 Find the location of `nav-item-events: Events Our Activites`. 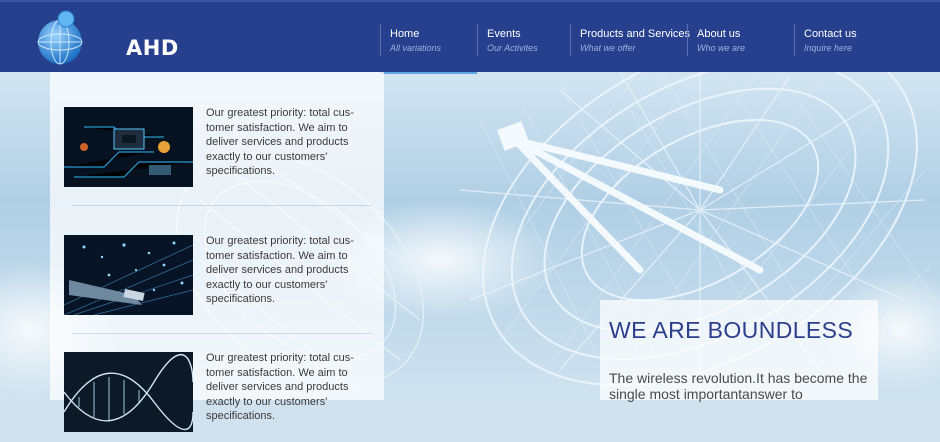

nav-item-events: Events Our Activites is located at coordinates (523, 48).